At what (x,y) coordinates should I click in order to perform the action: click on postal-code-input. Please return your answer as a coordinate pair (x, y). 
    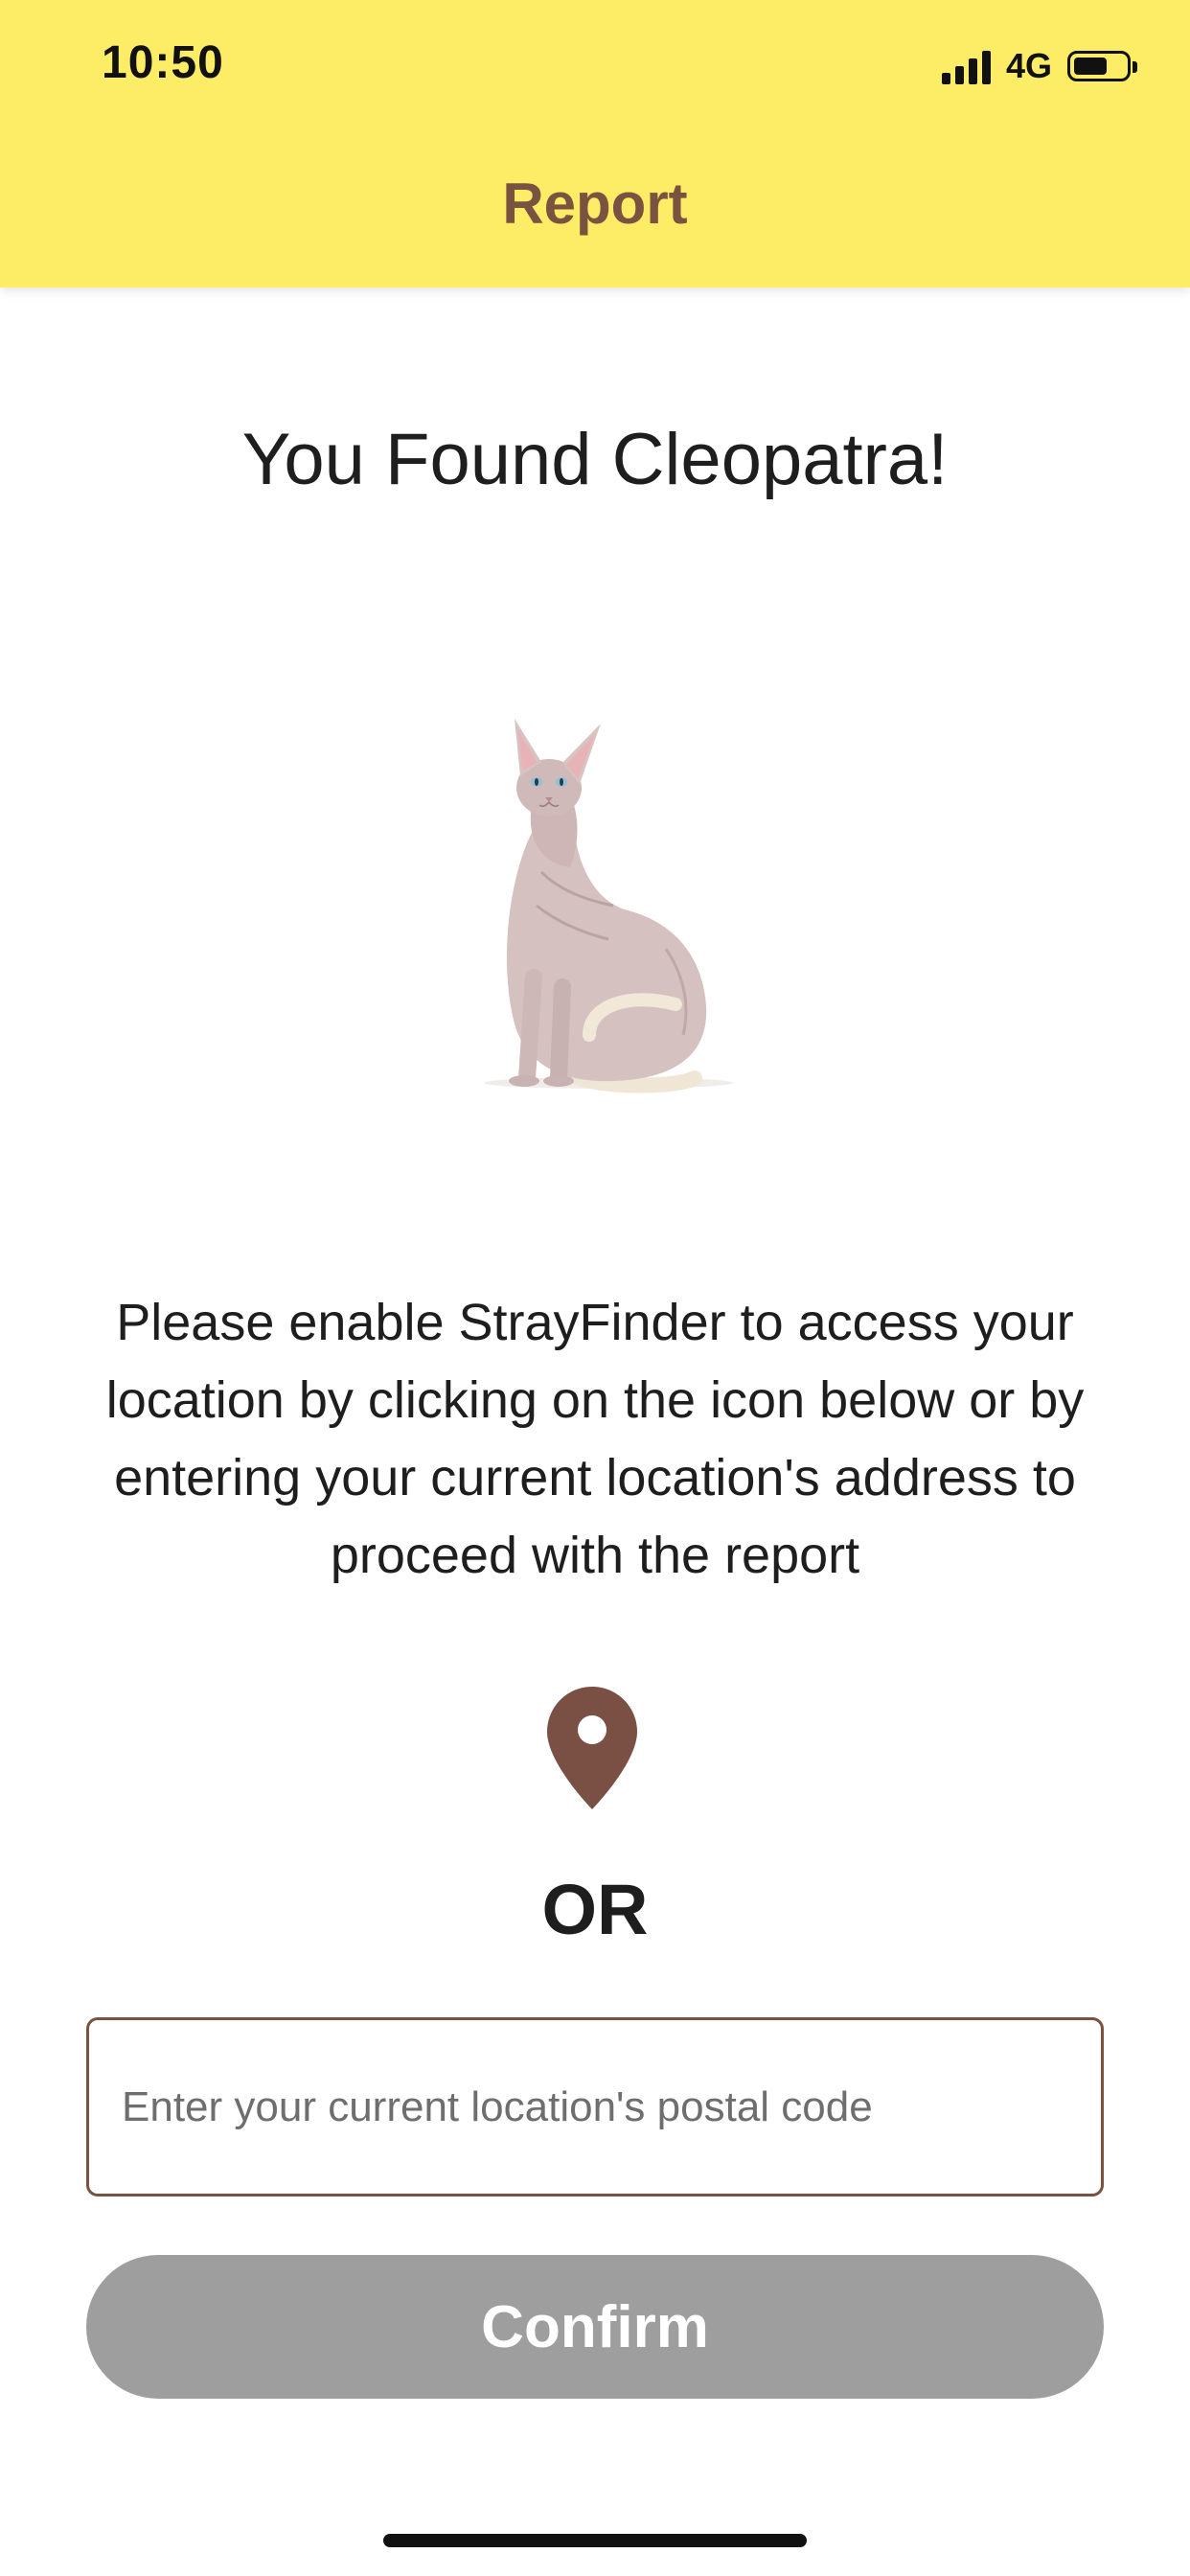
    Looking at the image, I should click on (595, 2106).